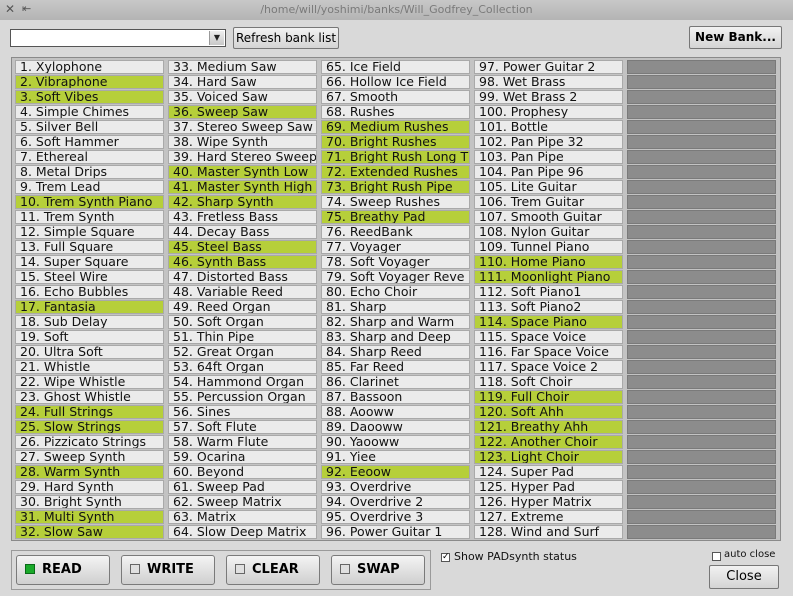  I want to click on instrument-slot: 107. Smooth Guitar, so click(548, 217).